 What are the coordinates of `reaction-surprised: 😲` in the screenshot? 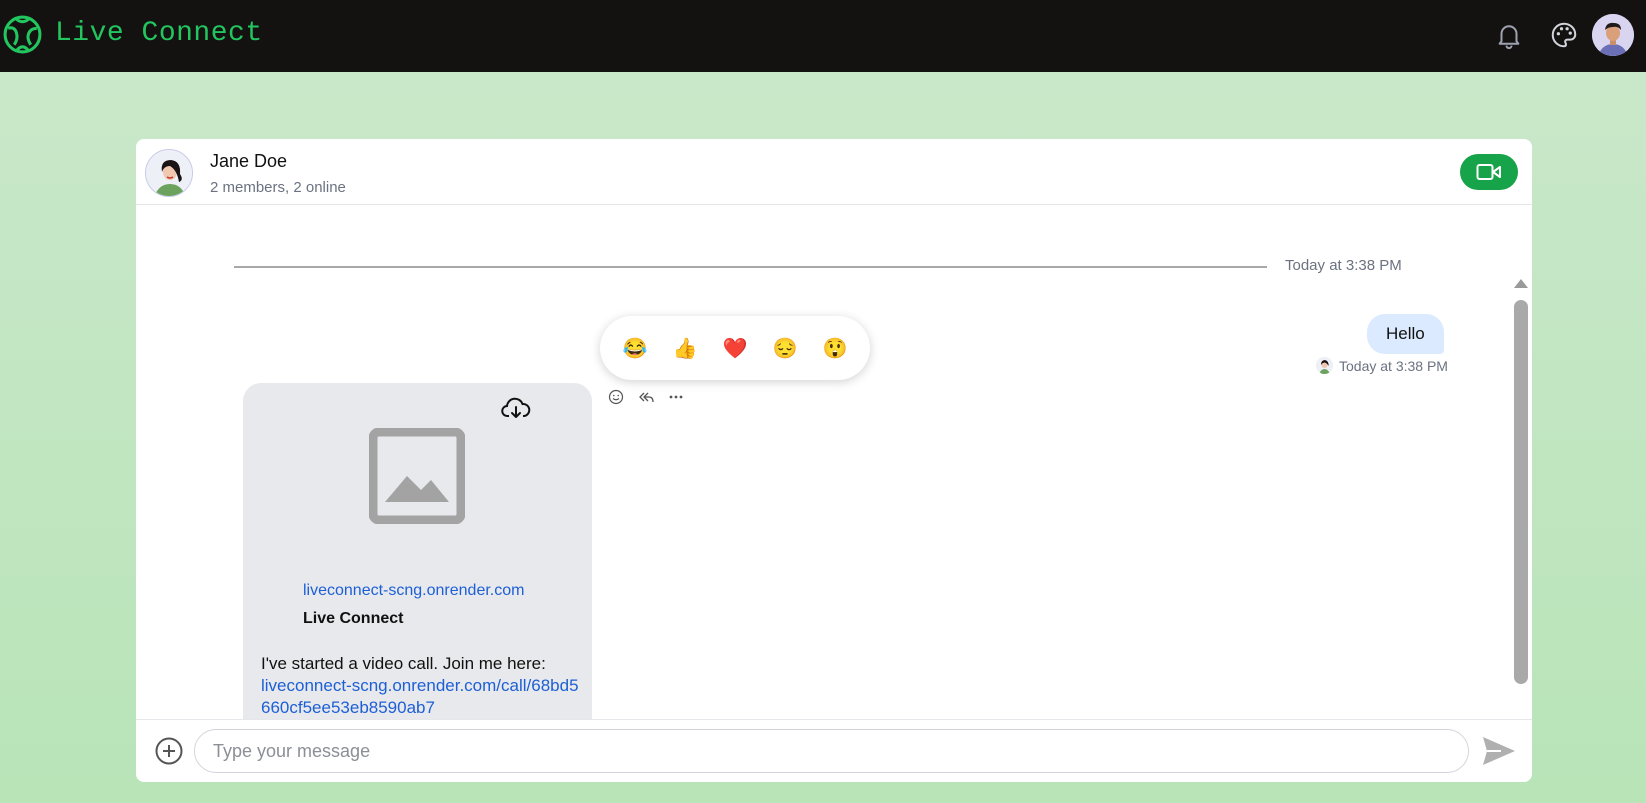 It's located at (835, 348).